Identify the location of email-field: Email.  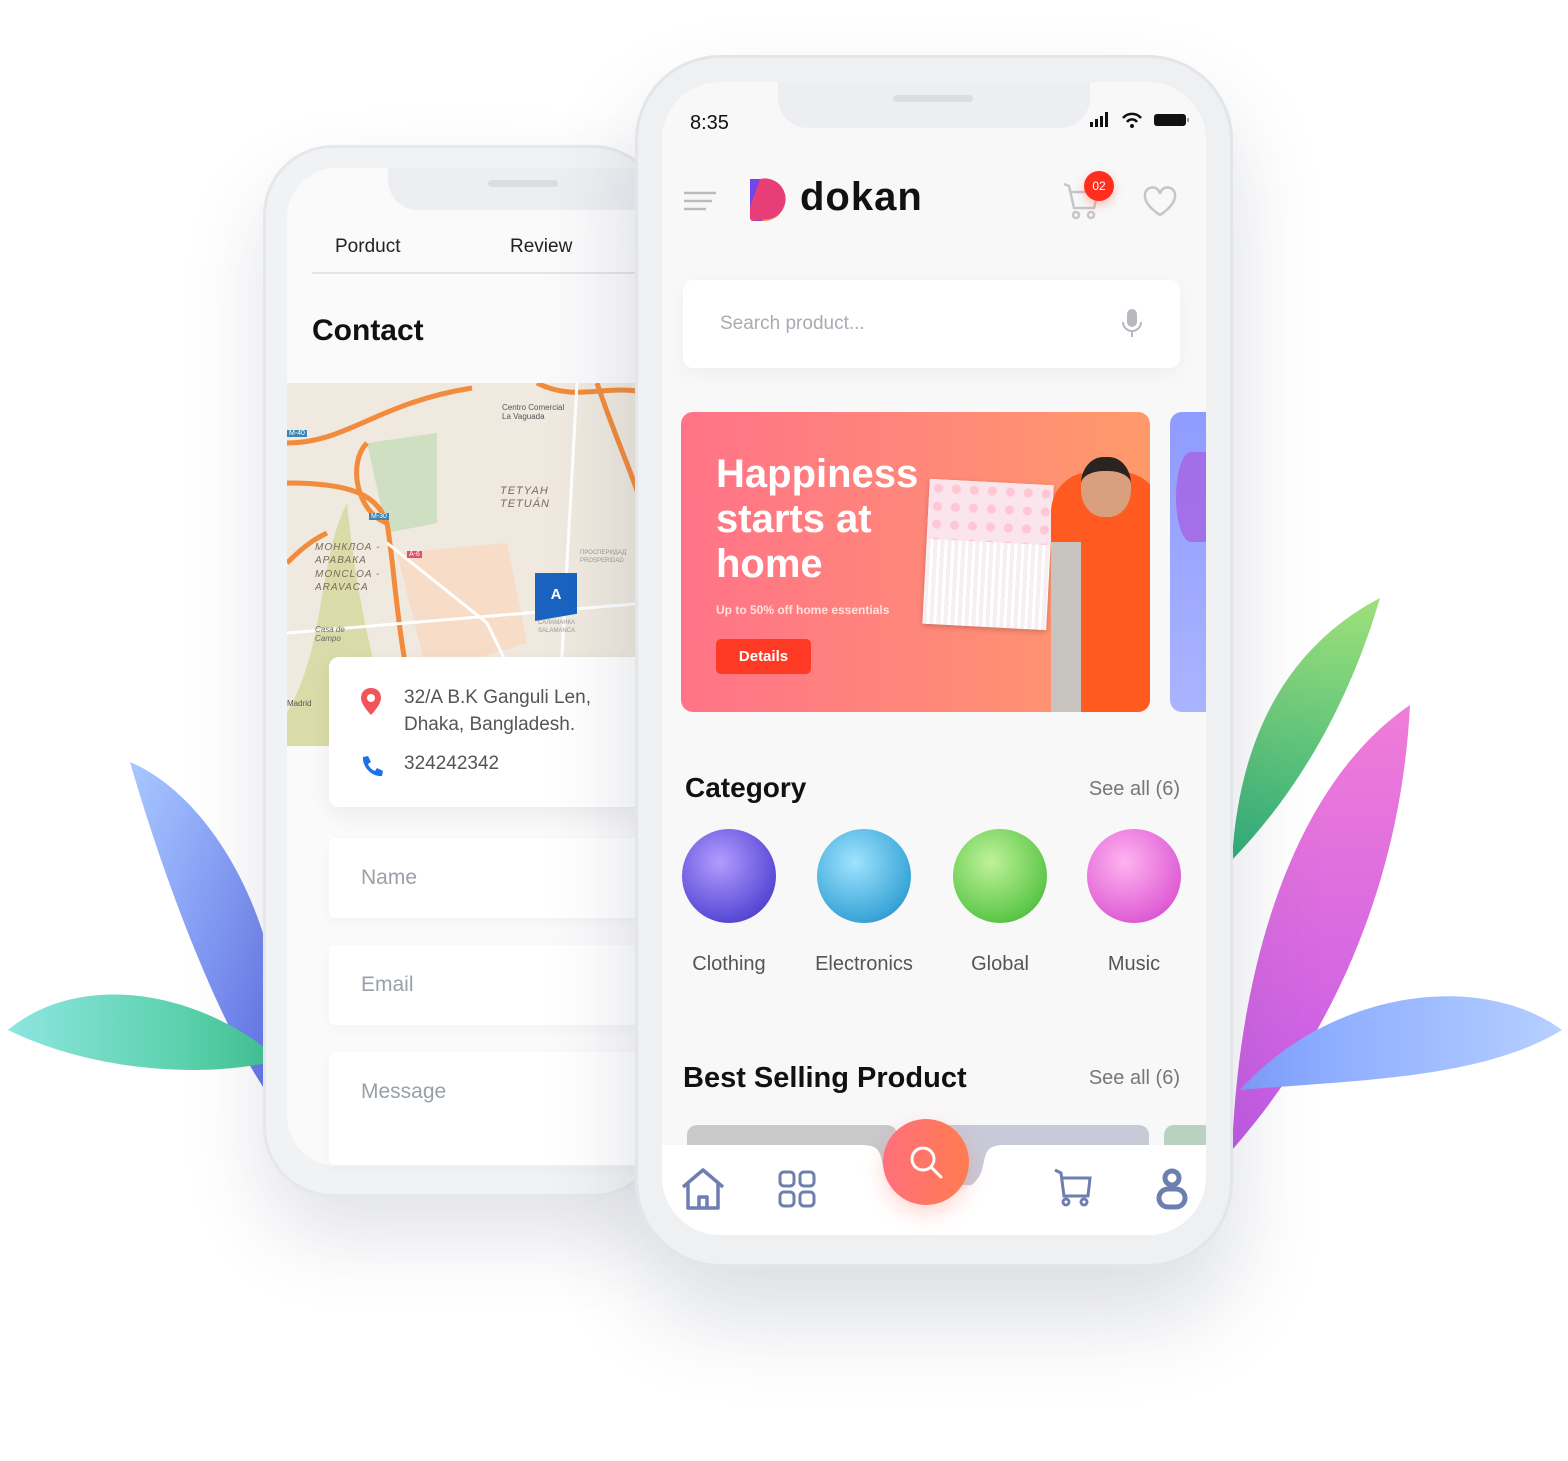
(489, 985).